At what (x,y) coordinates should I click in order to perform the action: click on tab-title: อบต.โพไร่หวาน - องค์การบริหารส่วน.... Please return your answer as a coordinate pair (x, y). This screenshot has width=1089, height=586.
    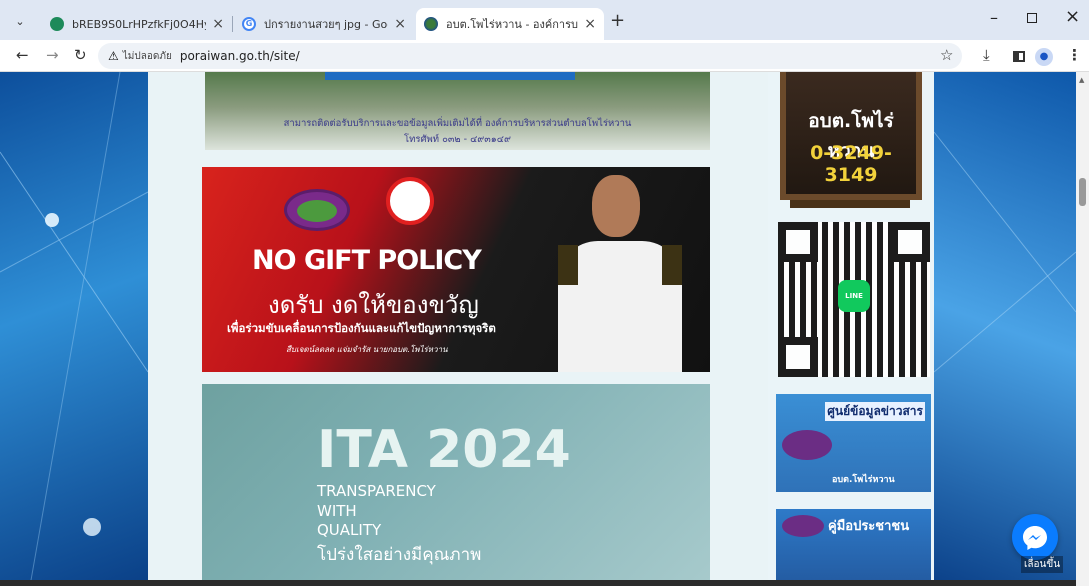
    Looking at the image, I should click on (512, 24).